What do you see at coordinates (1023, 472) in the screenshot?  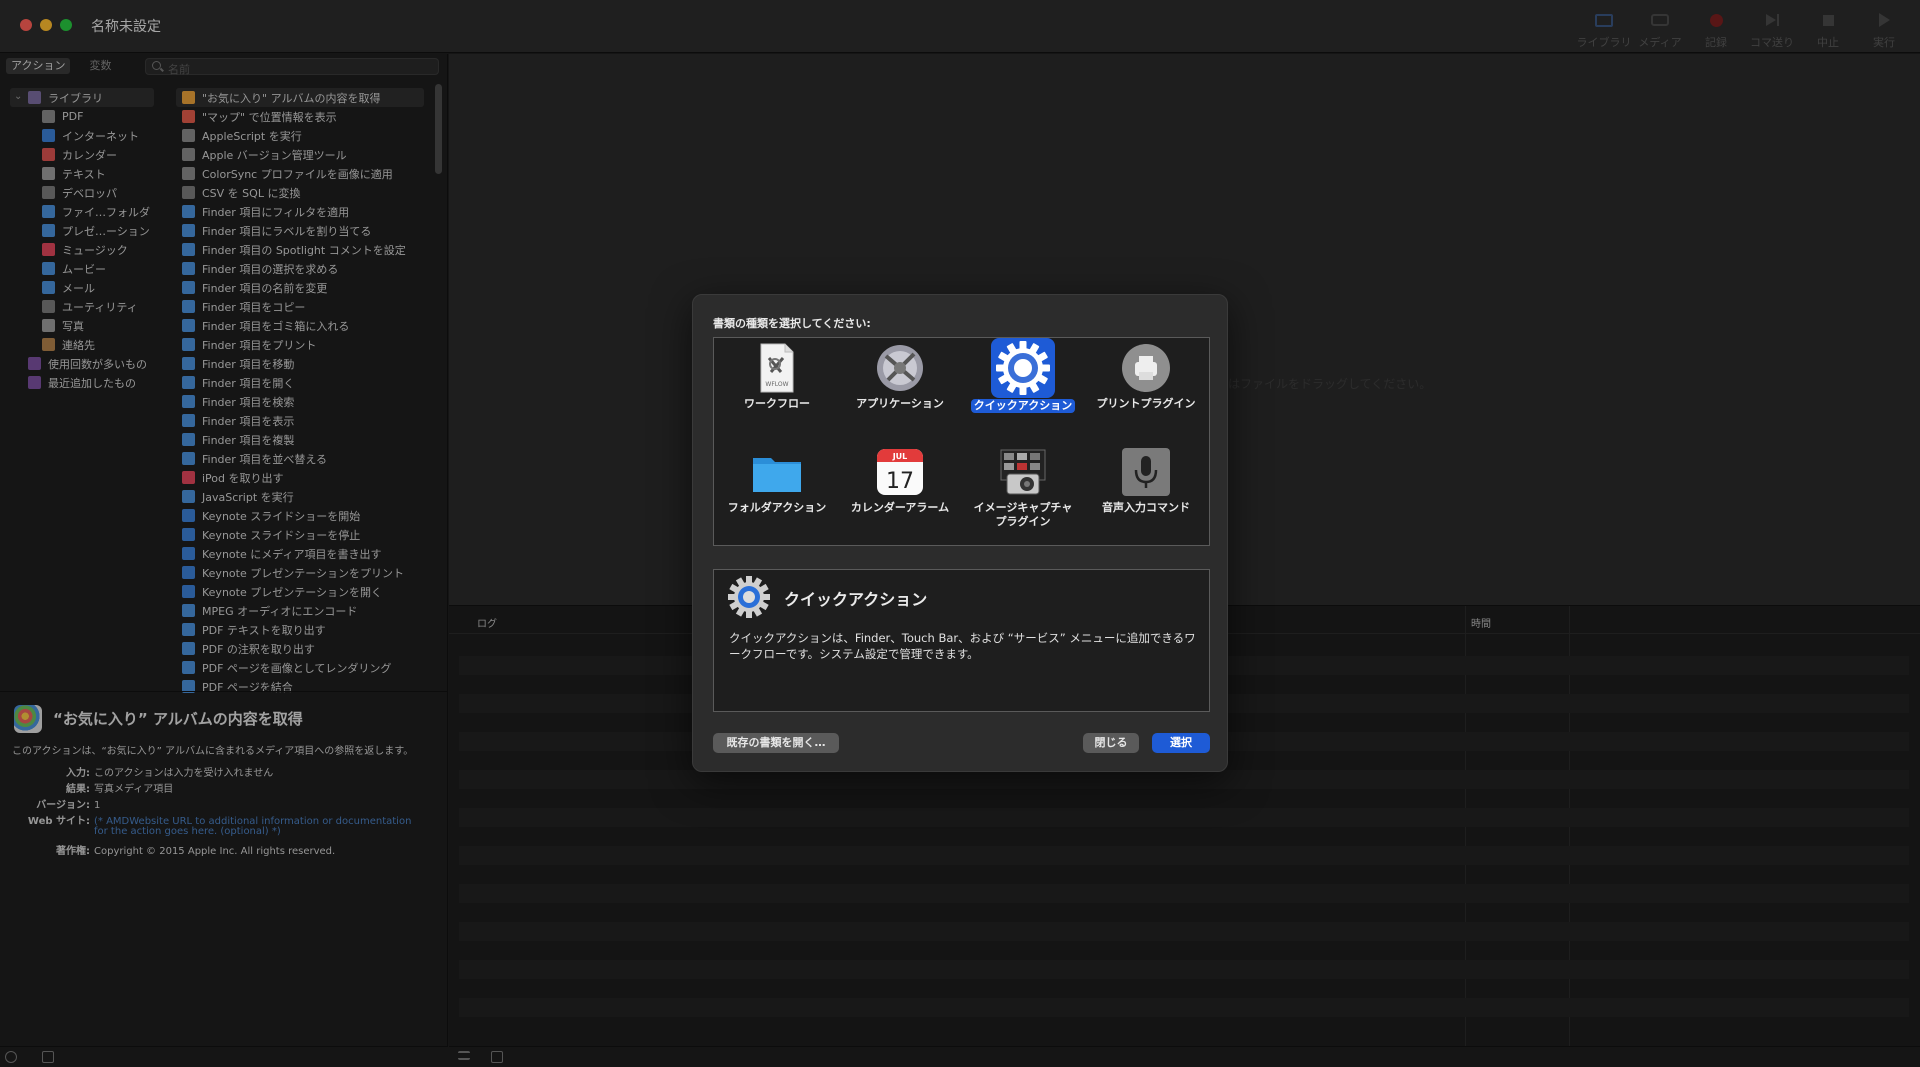 I see `camera-icon` at bounding box center [1023, 472].